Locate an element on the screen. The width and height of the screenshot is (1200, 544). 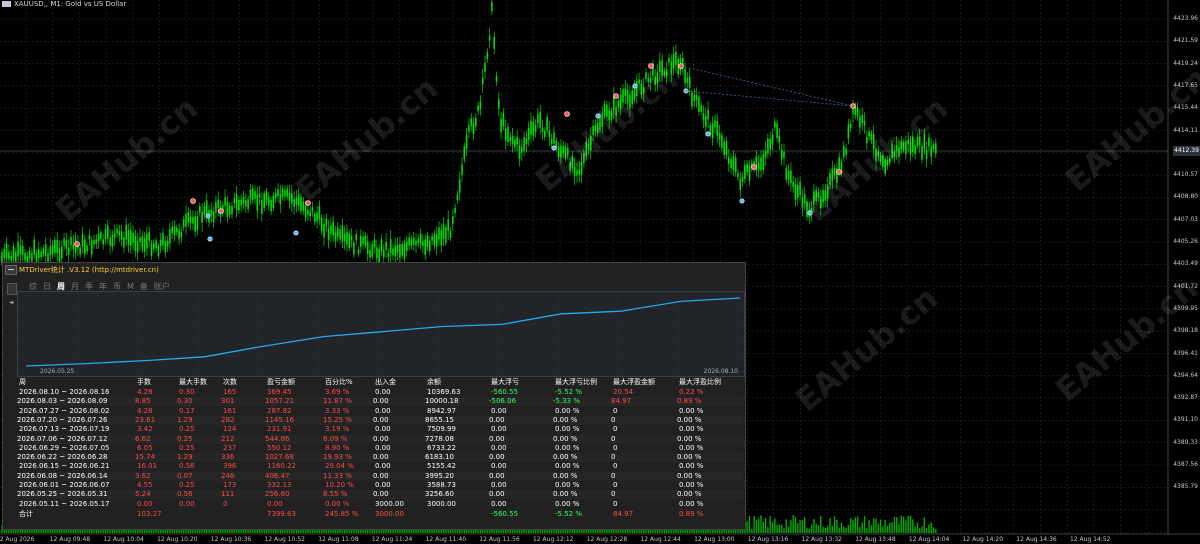
table-cell: 544.86 is located at coordinates (277, 438).